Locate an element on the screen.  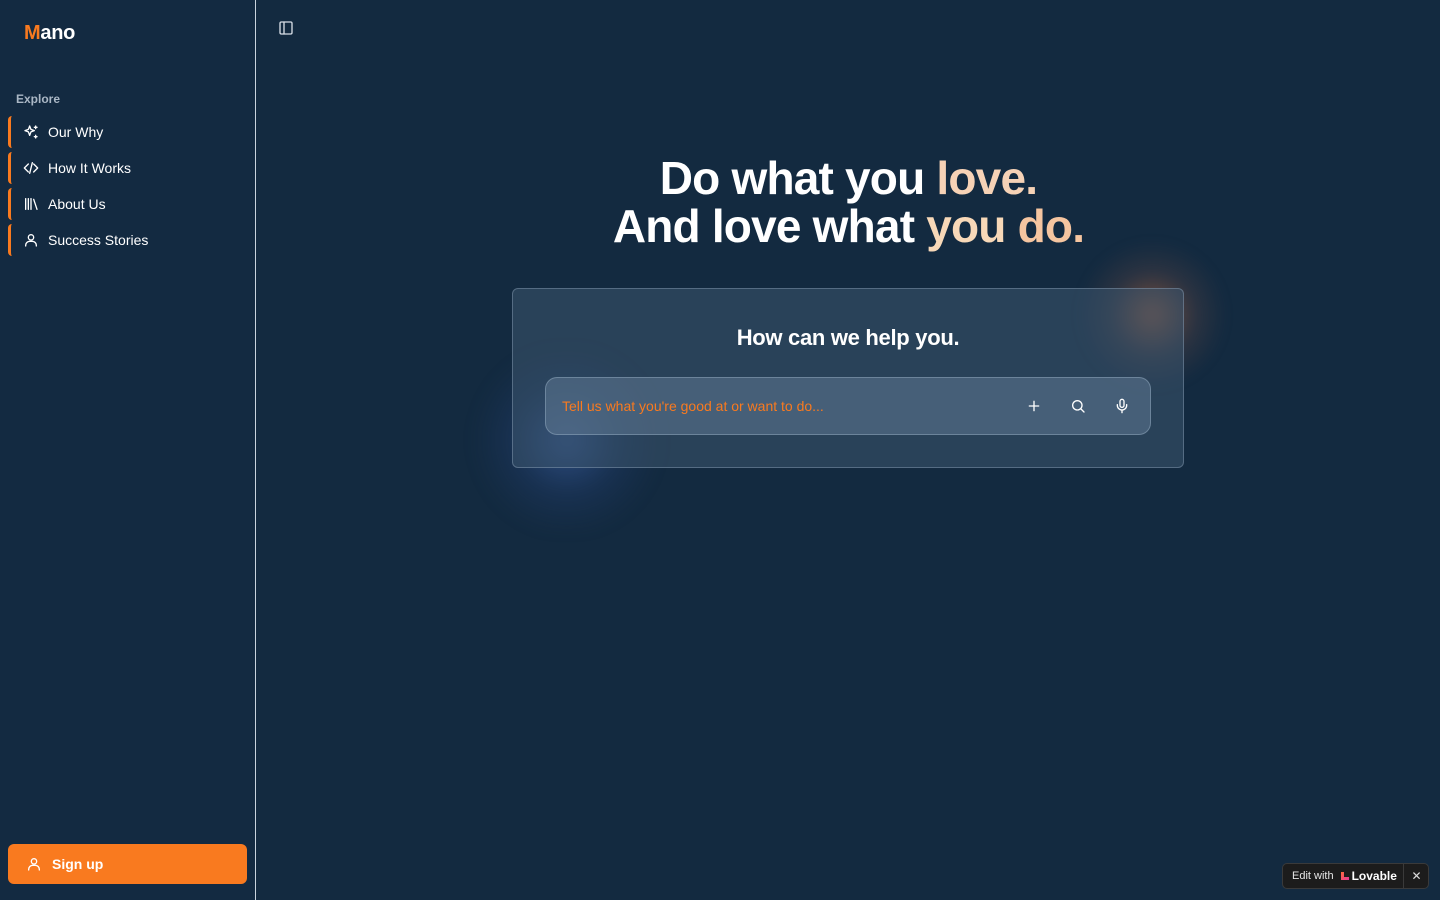
search-icon is located at coordinates (1078, 406).